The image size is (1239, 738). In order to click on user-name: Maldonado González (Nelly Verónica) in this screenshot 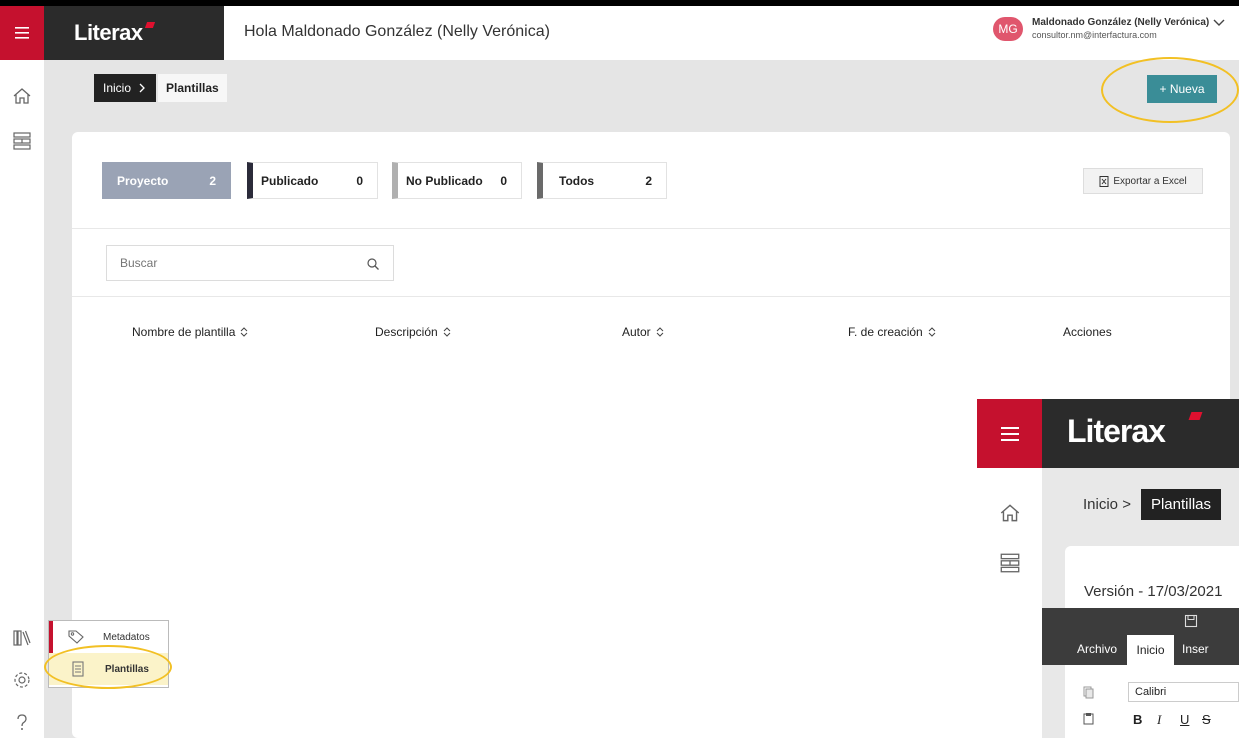, I will do `click(1121, 22)`.